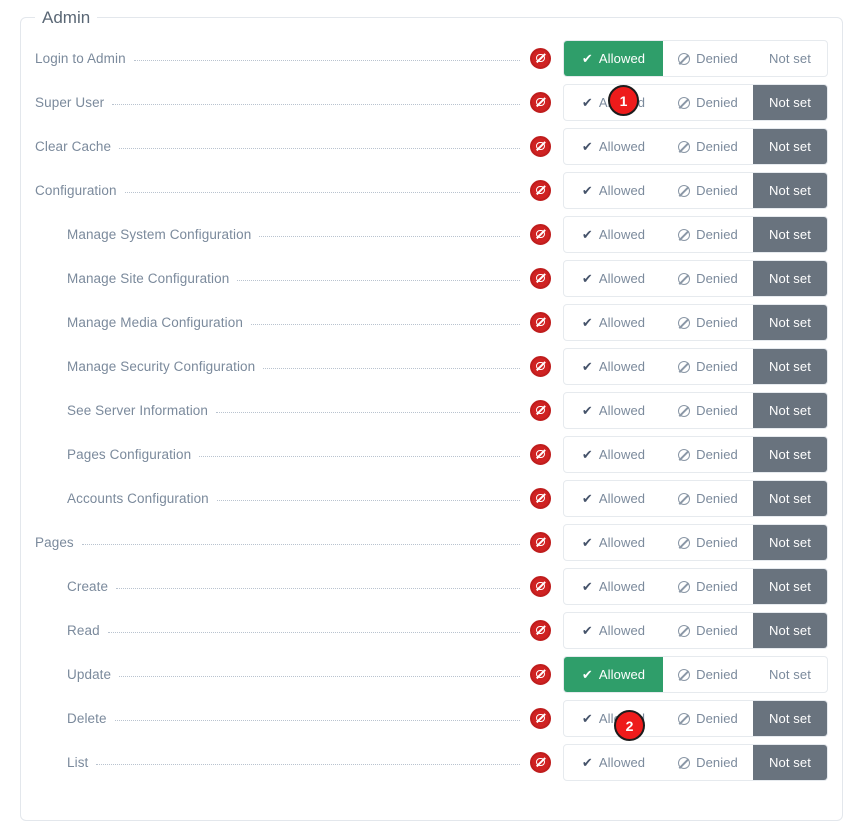 The image size is (863, 821). What do you see at coordinates (83, 630) in the screenshot?
I see `permission-label: Read` at bounding box center [83, 630].